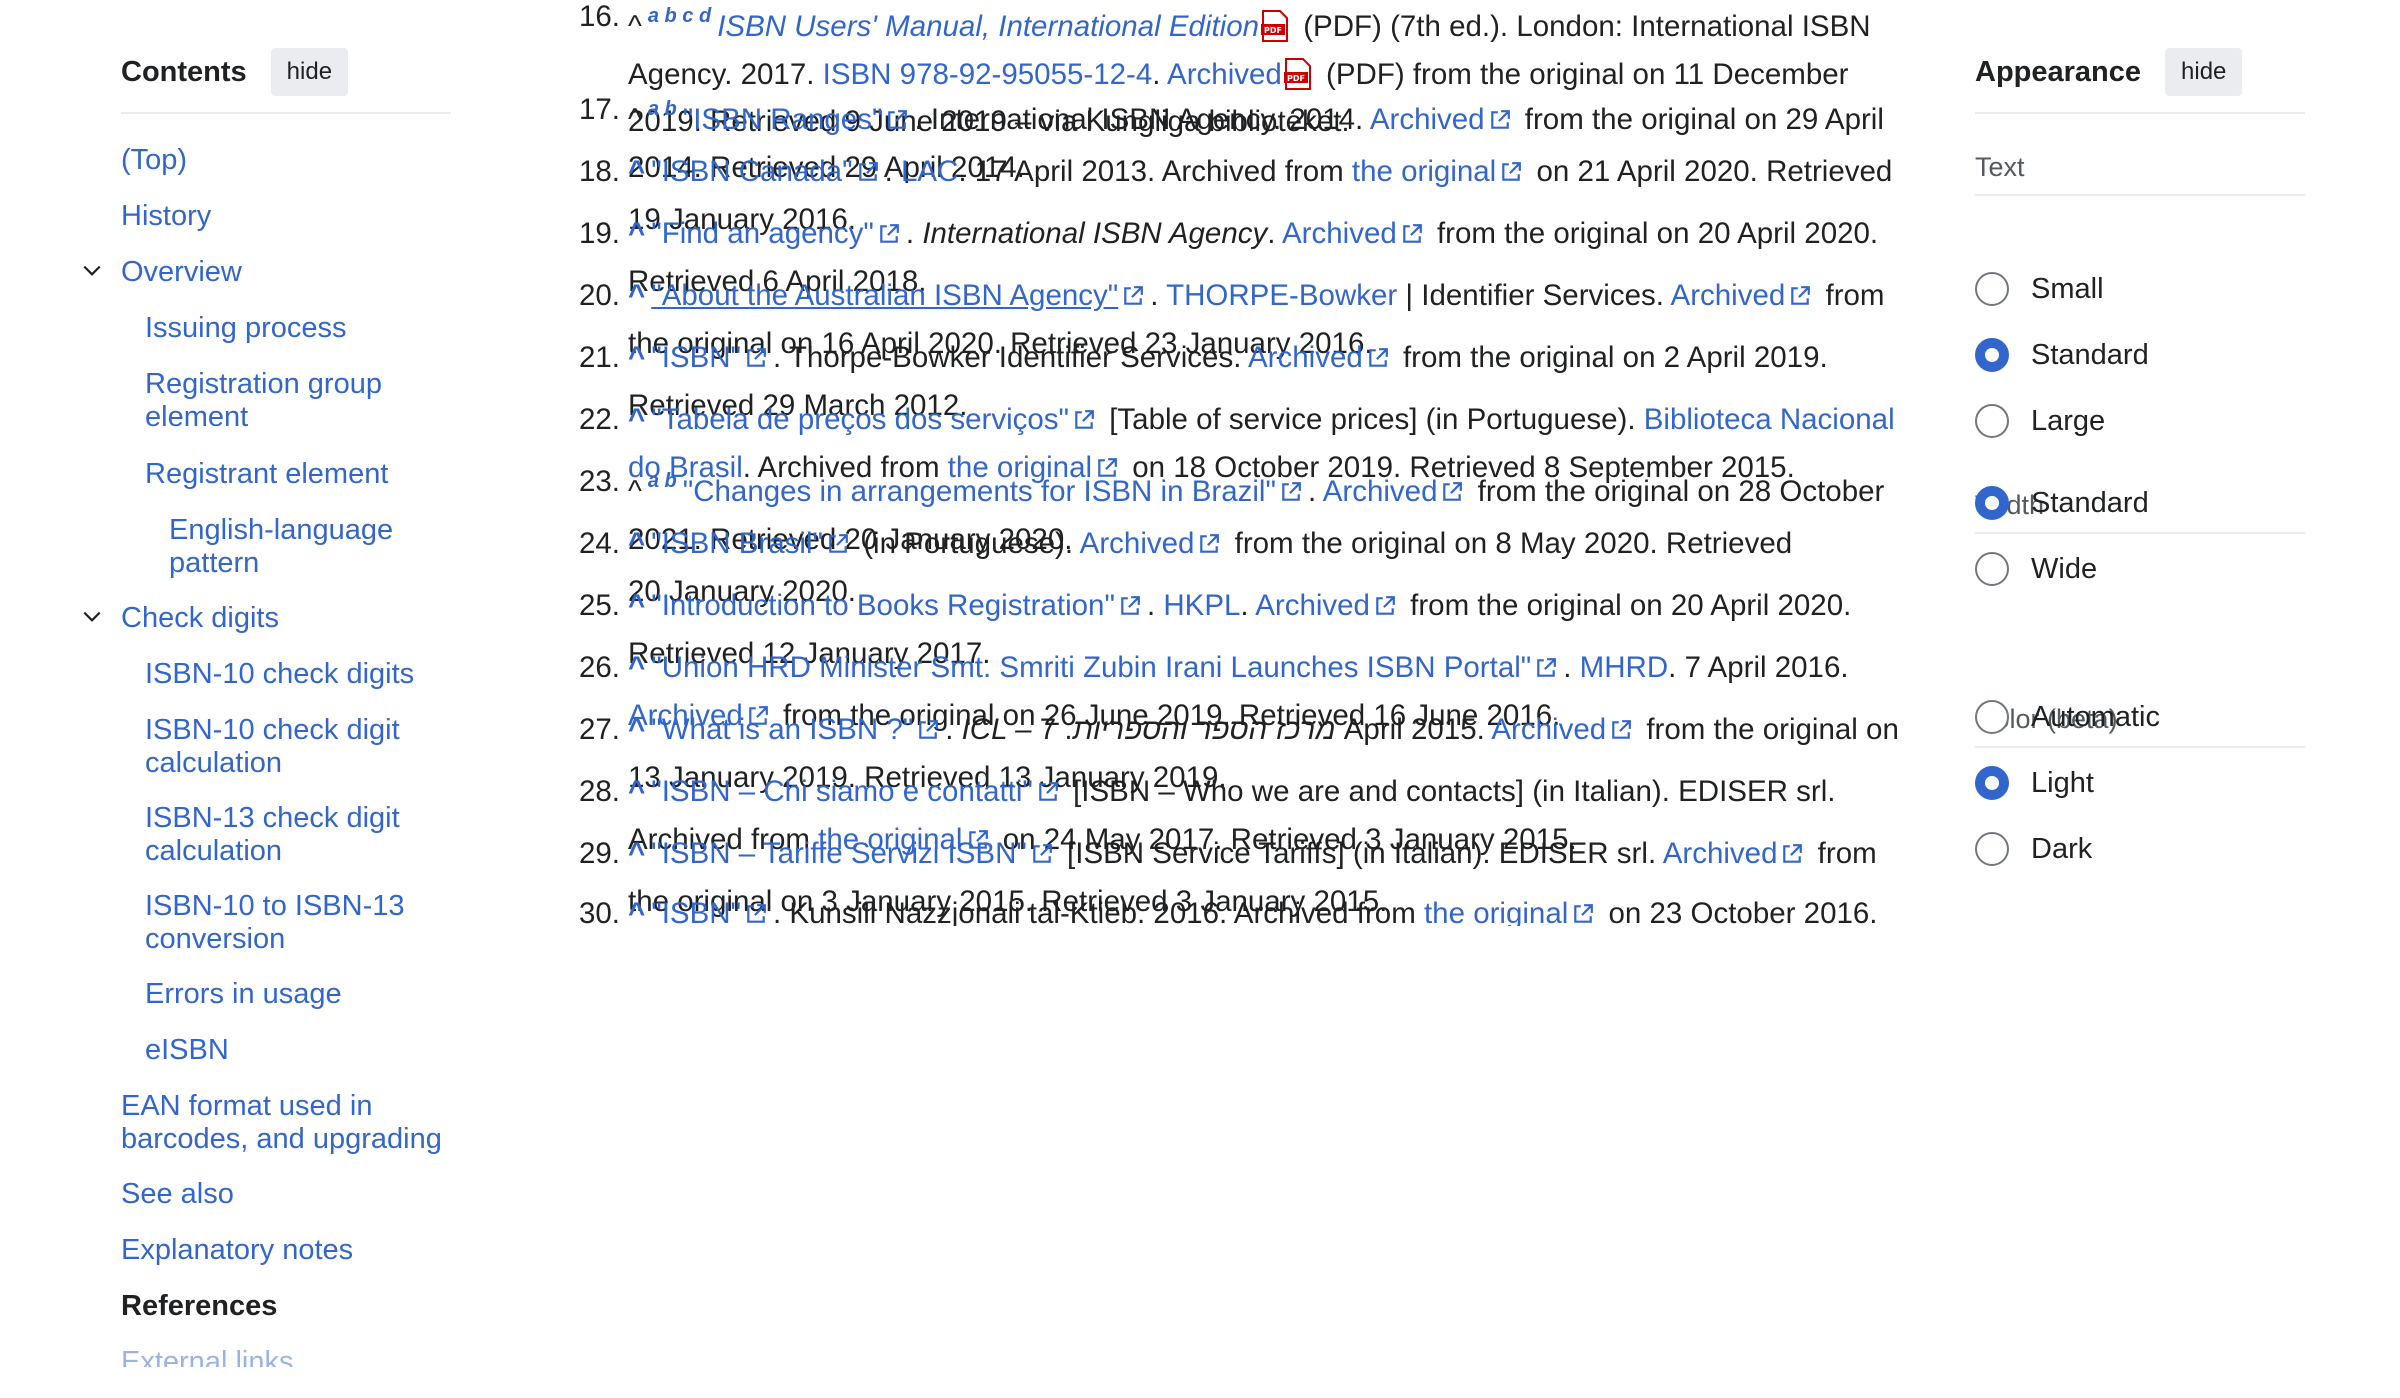 This screenshot has height=1398, width=2400. I want to click on toc-item-english-language-pattern: English-language pattern, so click(299, 547).